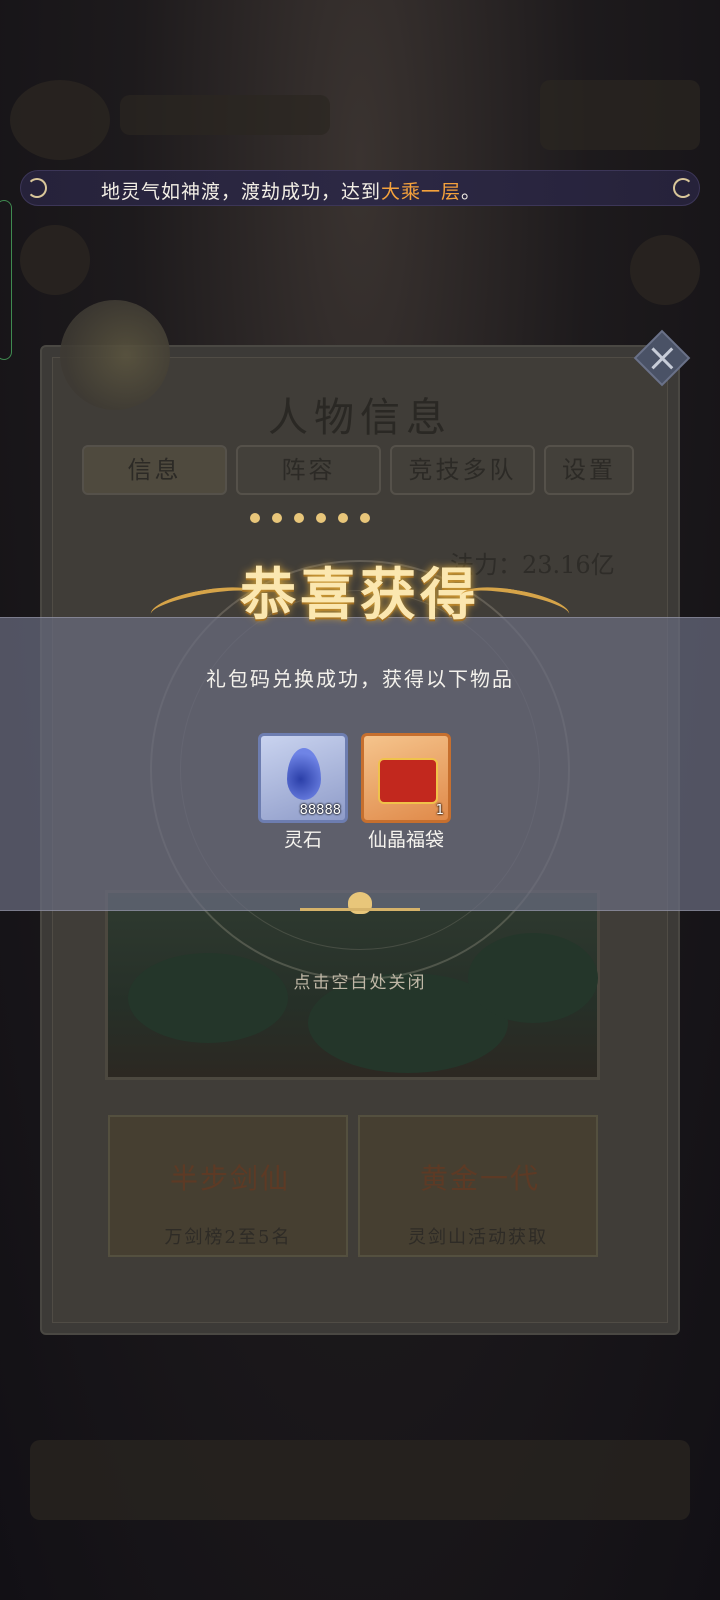 The width and height of the screenshot is (720, 1600). What do you see at coordinates (60, 120) in the screenshot?
I see `bg-avatar` at bounding box center [60, 120].